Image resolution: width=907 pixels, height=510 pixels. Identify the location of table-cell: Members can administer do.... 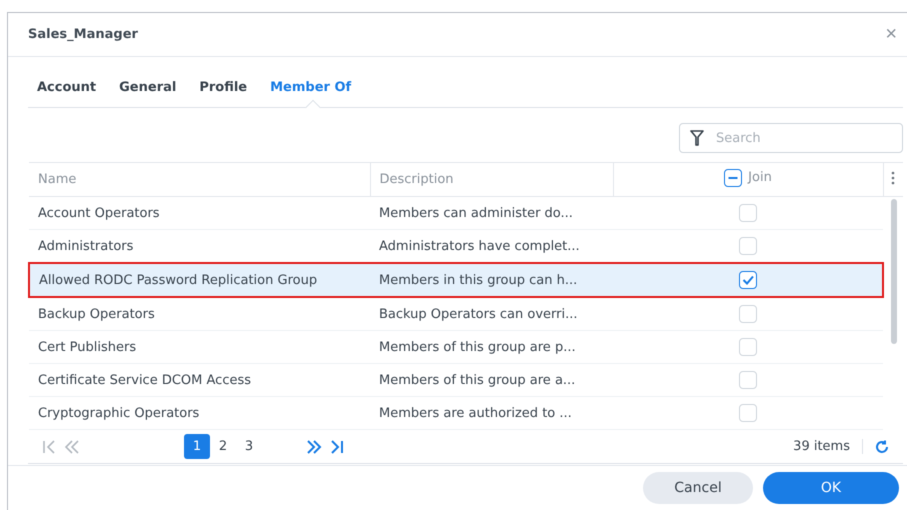
(491, 213).